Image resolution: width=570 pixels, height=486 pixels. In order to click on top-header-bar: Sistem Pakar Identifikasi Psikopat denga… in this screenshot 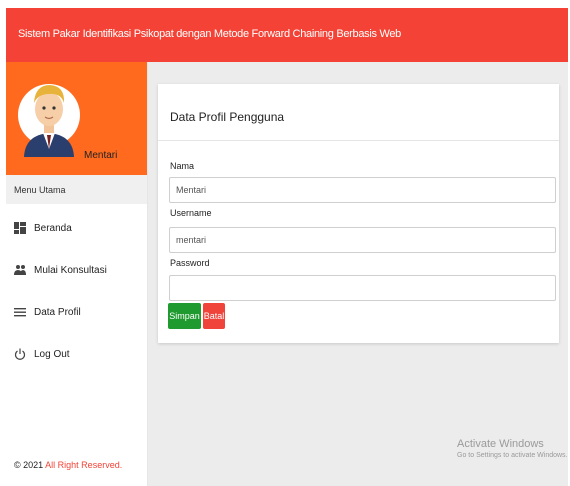, I will do `click(287, 35)`.